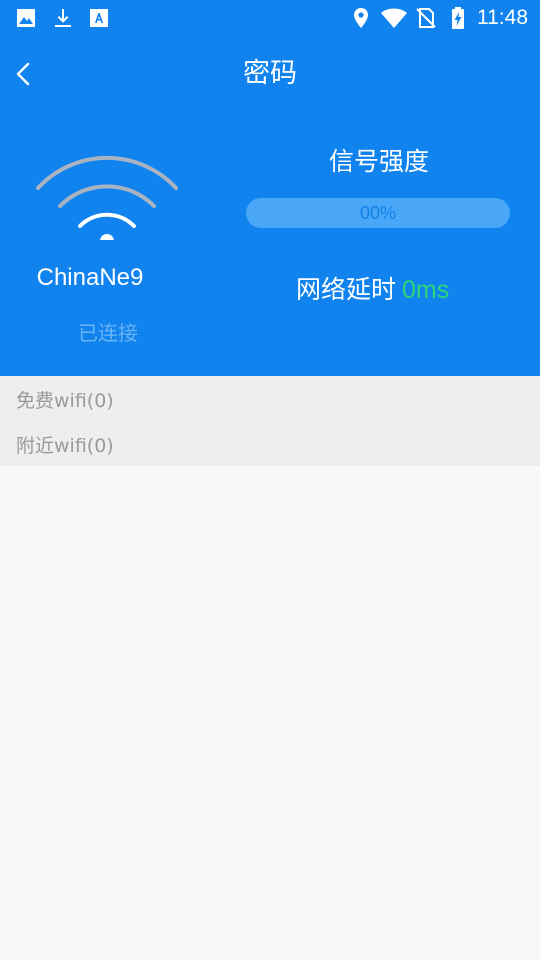  What do you see at coordinates (270, 443) in the screenshot?
I see `nearby-wifi-section: 附近wifi(0)` at bounding box center [270, 443].